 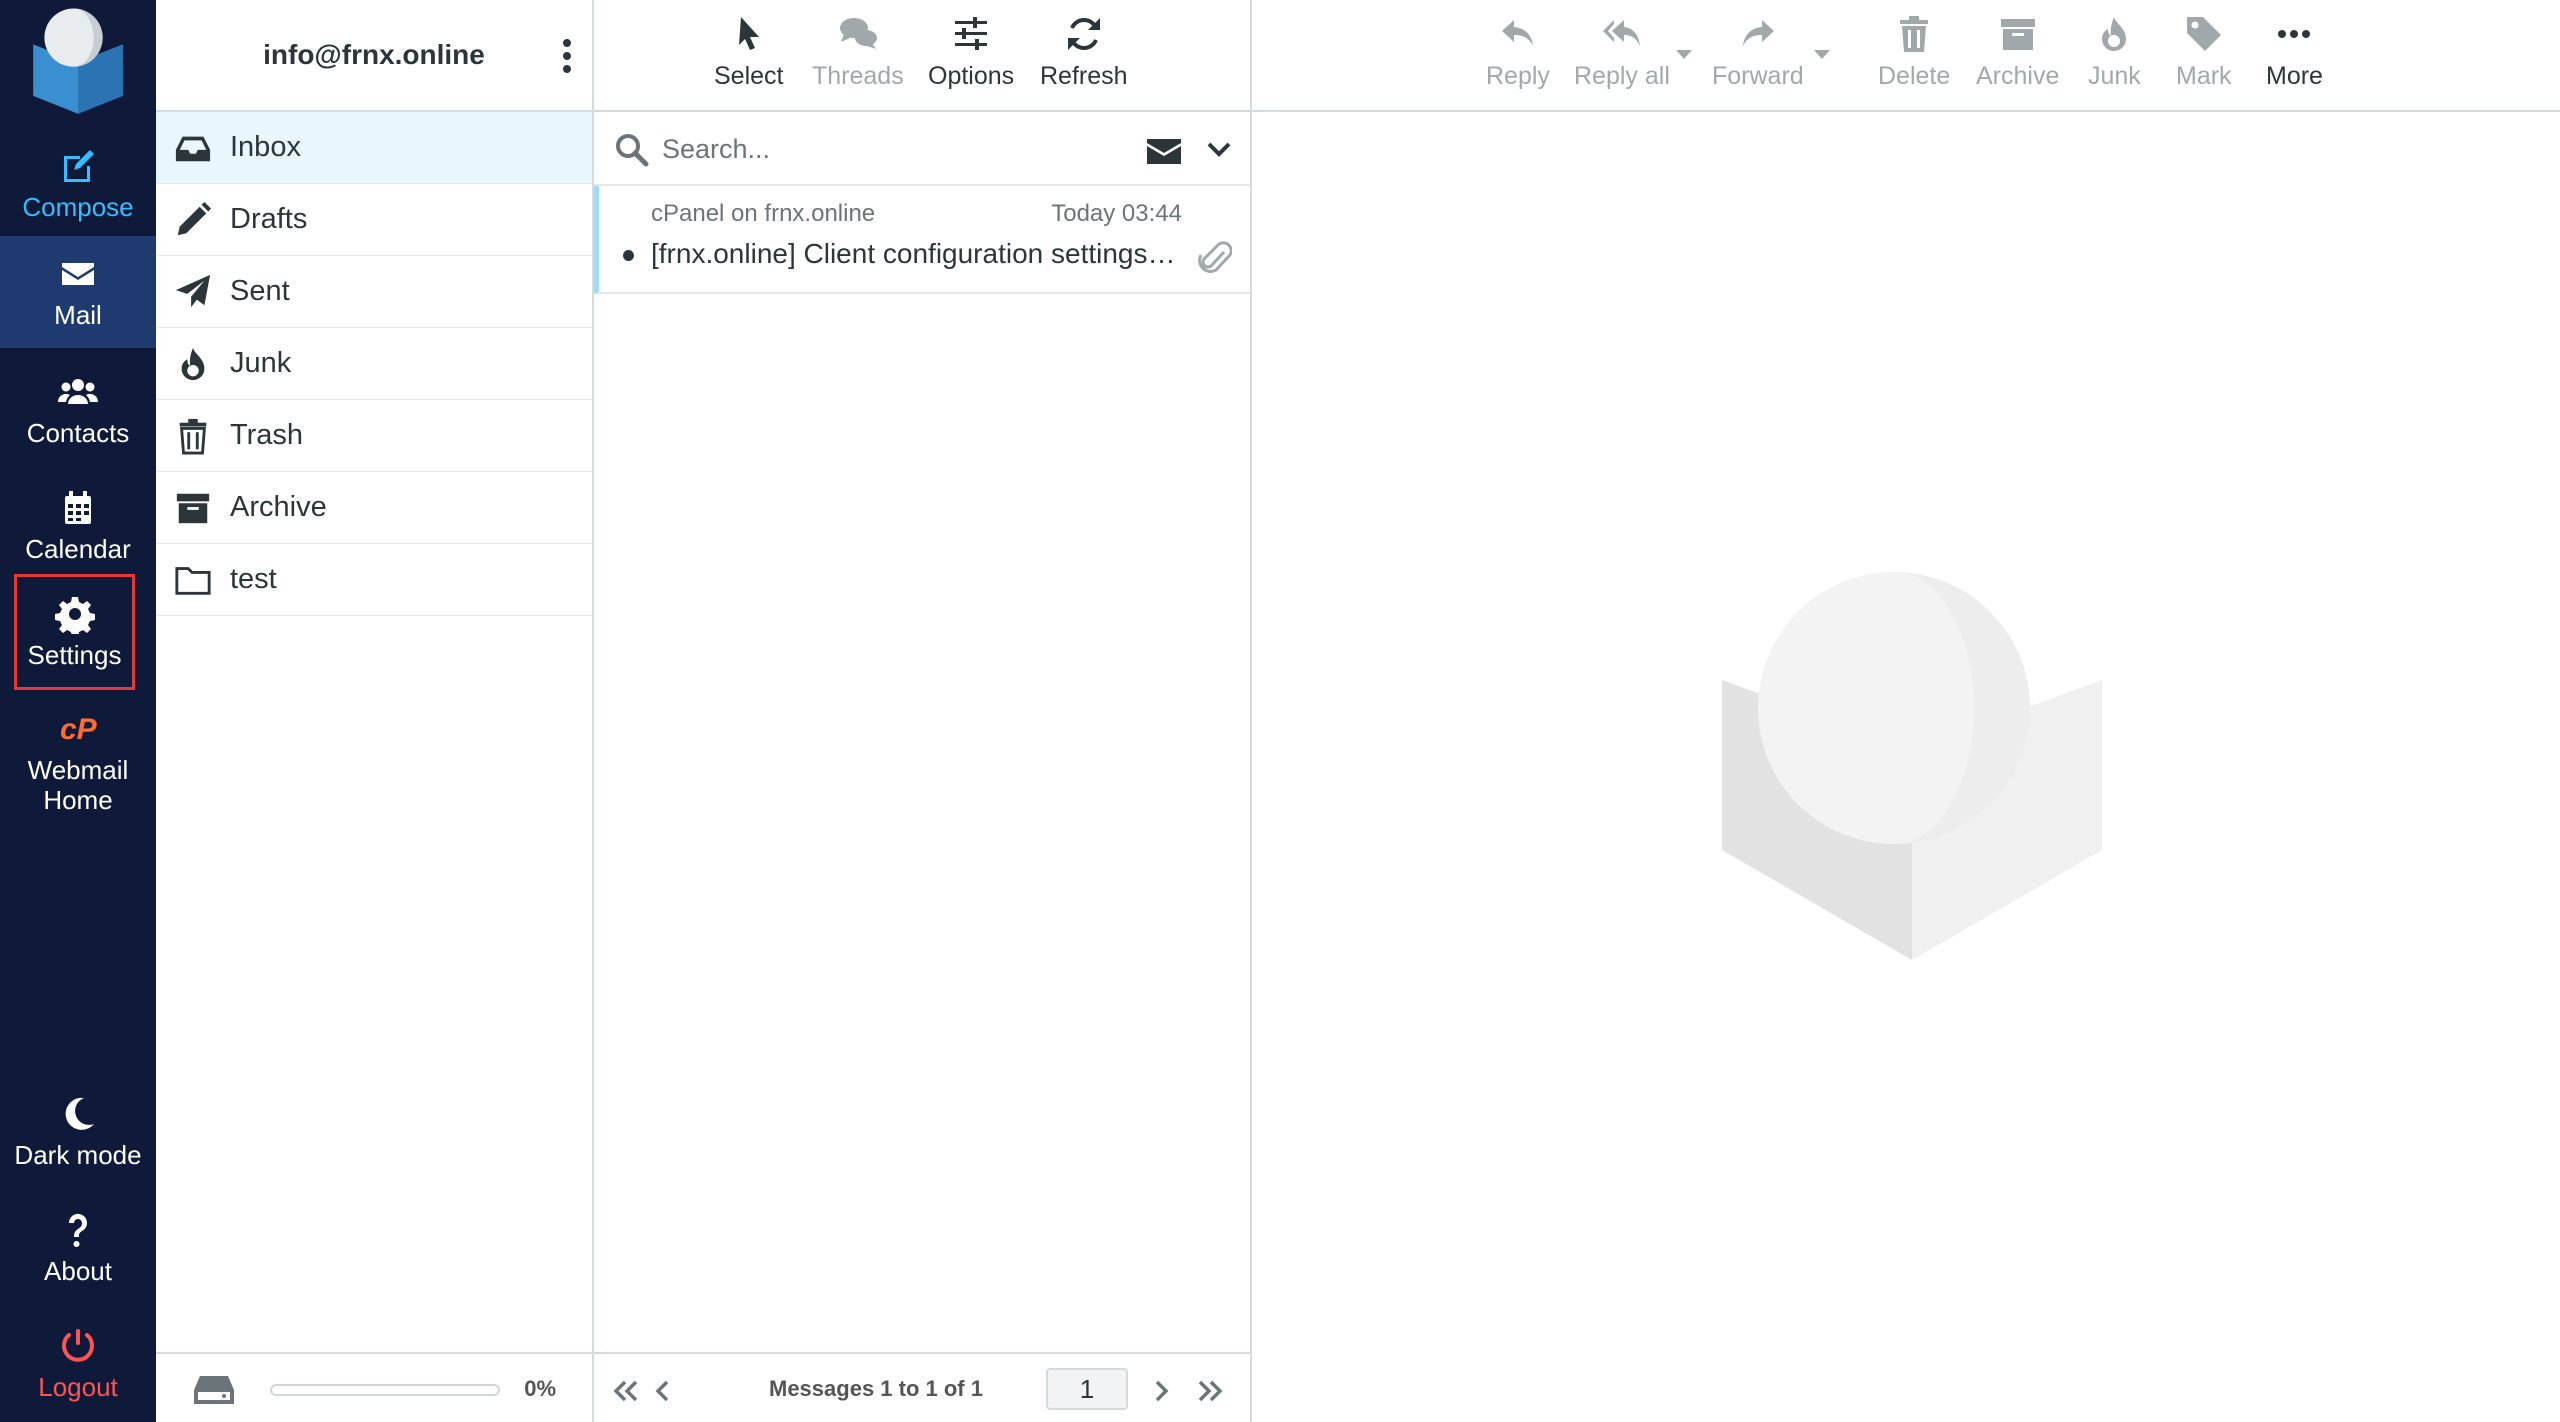 What do you see at coordinates (78, 526) in the screenshot?
I see `calendar-nav-item: Calendar` at bounding box center [78, 526].